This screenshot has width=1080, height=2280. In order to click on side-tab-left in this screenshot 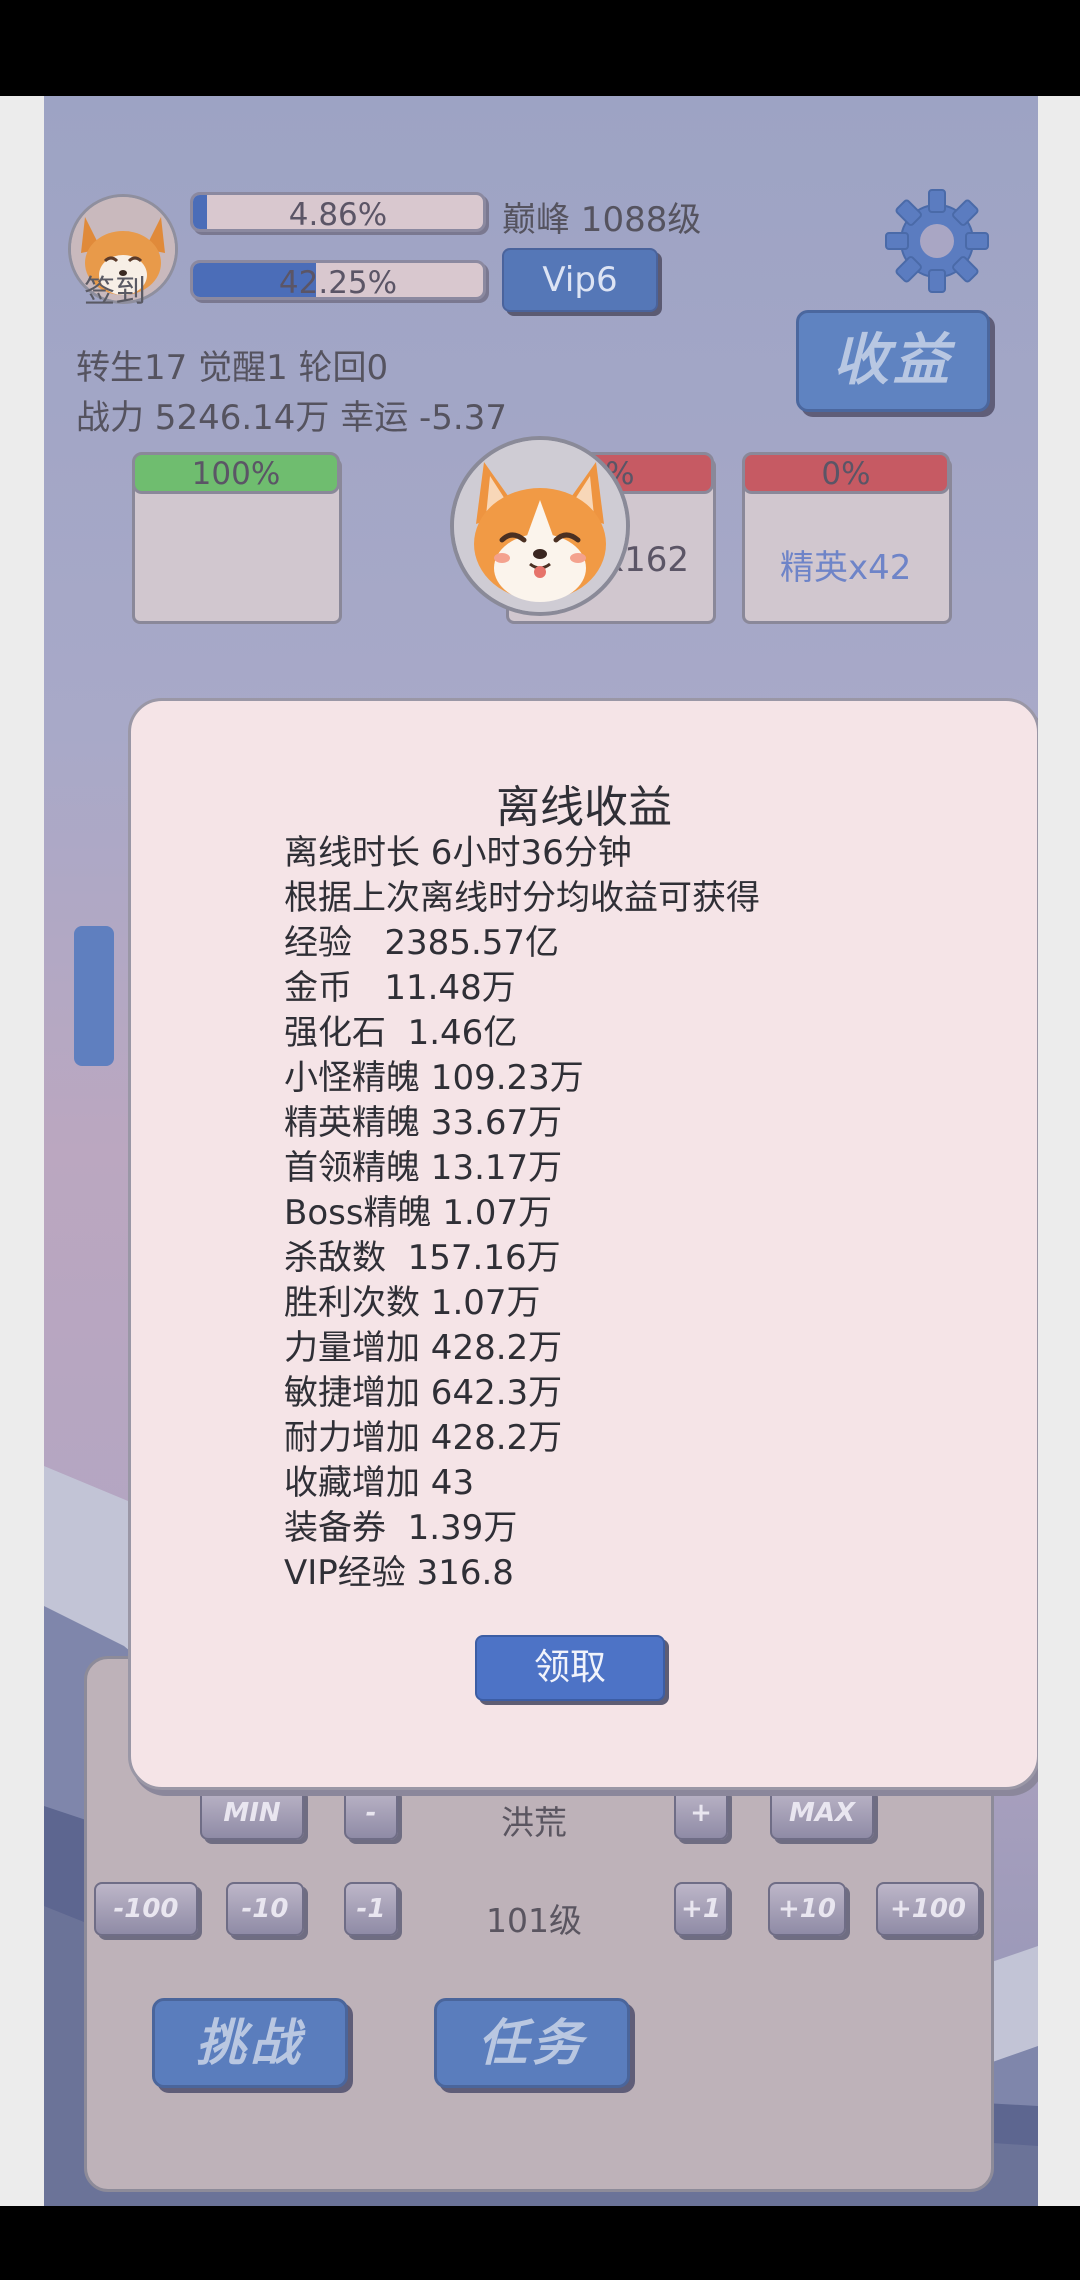, I will do `click(94, 996)`.